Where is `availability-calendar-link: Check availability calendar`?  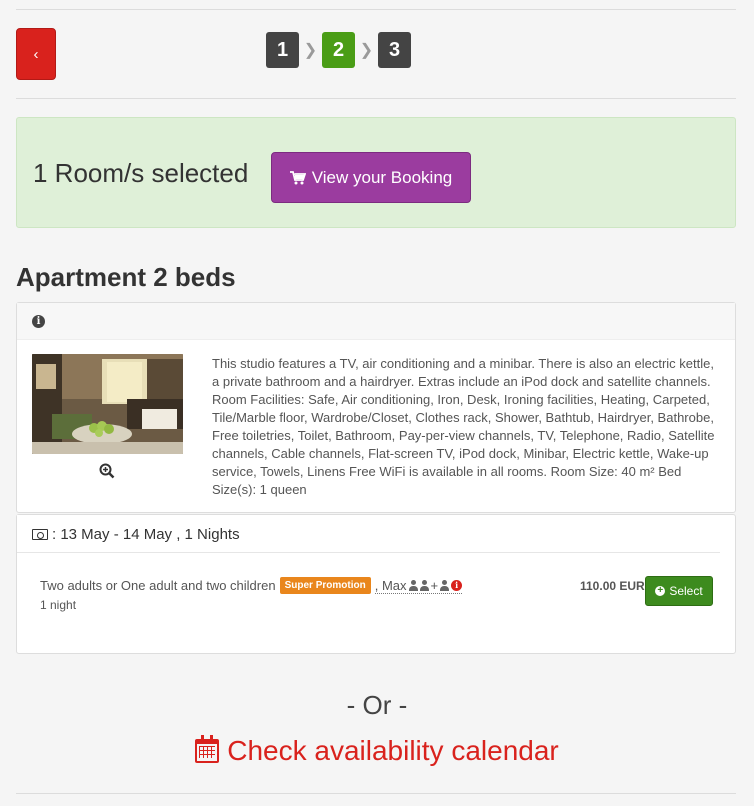
availability-calendar-link: Check availability calendar is located at coordinates (377, 751).